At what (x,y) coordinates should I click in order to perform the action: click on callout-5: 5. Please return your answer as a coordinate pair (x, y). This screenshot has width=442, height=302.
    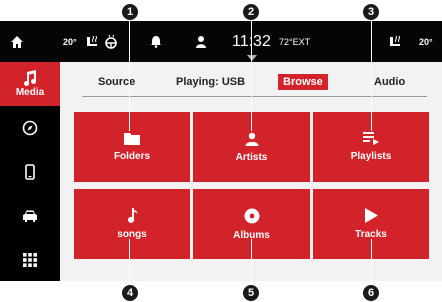
    Looking at the image, I should click on (251, 293).